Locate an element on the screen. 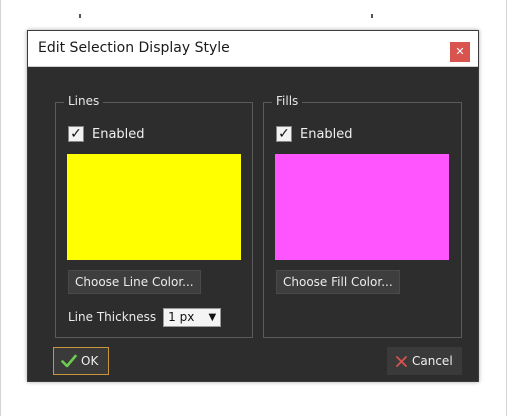 This screenshot has width=507, height=416. fills-group-legend: Fills is located at coordinates (287, 101).